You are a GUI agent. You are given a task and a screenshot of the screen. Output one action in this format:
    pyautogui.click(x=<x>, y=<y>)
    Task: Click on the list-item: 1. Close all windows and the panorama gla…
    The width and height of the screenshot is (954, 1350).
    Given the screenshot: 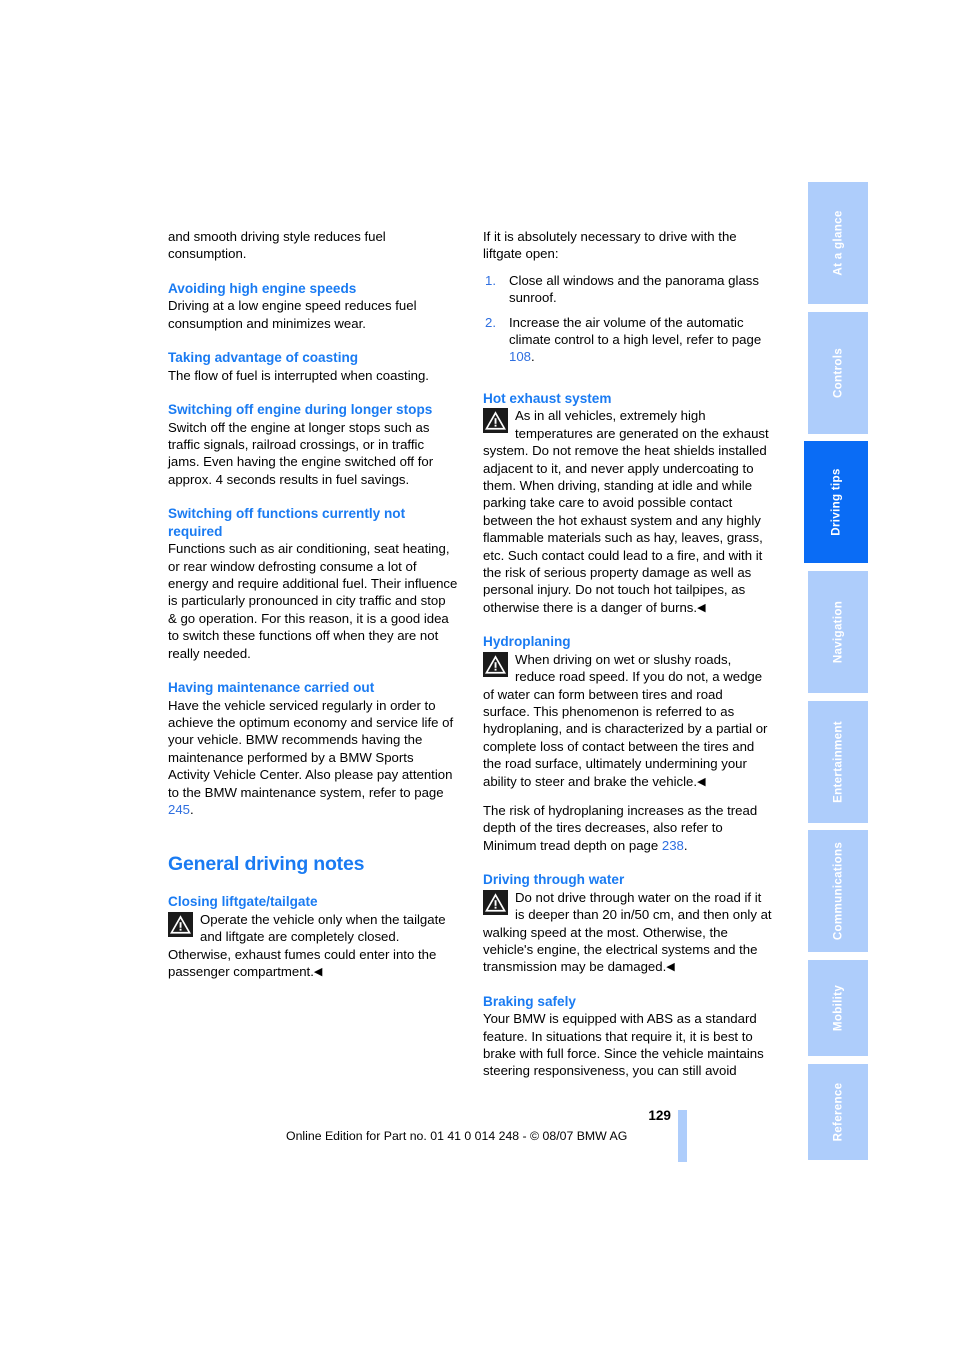 What is the action you would take?
    pyautogui.click(x=628, y=289)
    